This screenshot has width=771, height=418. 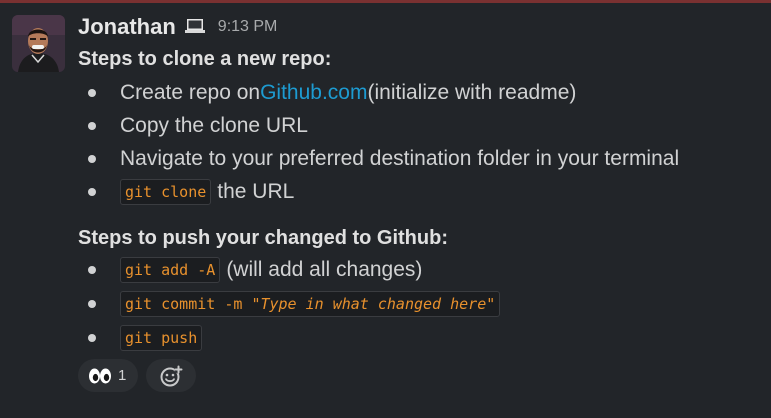 I want to click on timestamp: 9:13 PM, so click(x=248, y=27).